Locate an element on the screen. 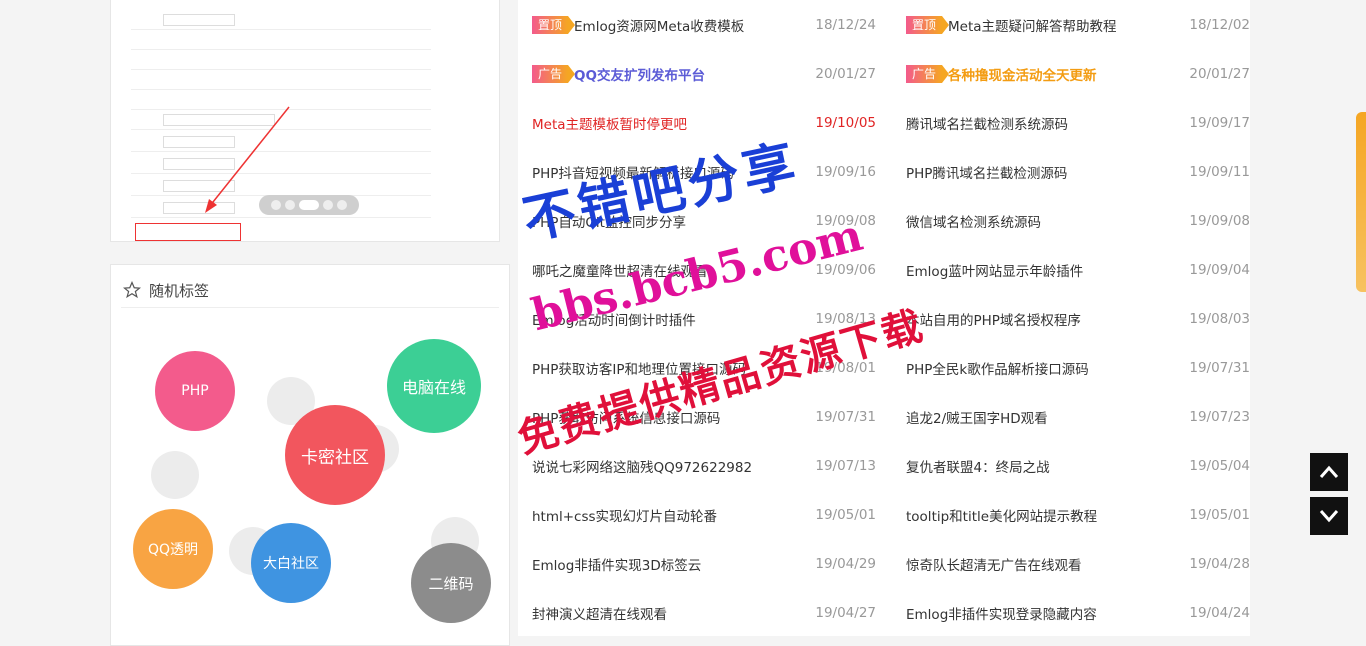 This screenshot has height=646, width=1366. article-title-link: 本站自用的PHP域名授权程序 is located at coordinates (1044, 319).